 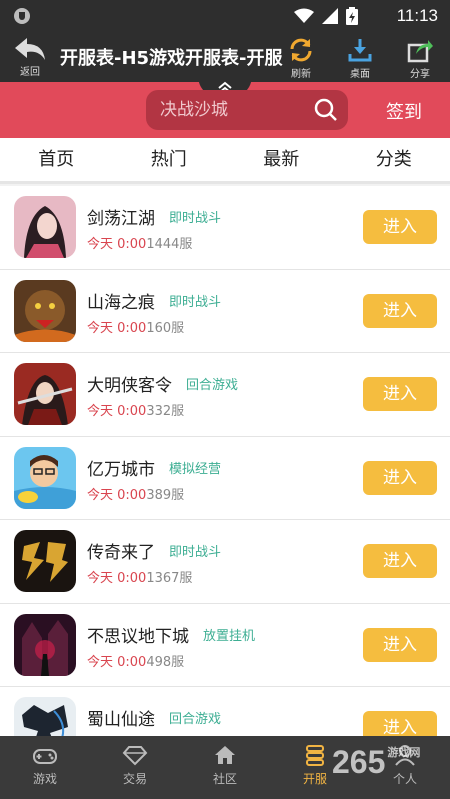 I want to click on nav-games: 游戏, so click(x=45, y=767).